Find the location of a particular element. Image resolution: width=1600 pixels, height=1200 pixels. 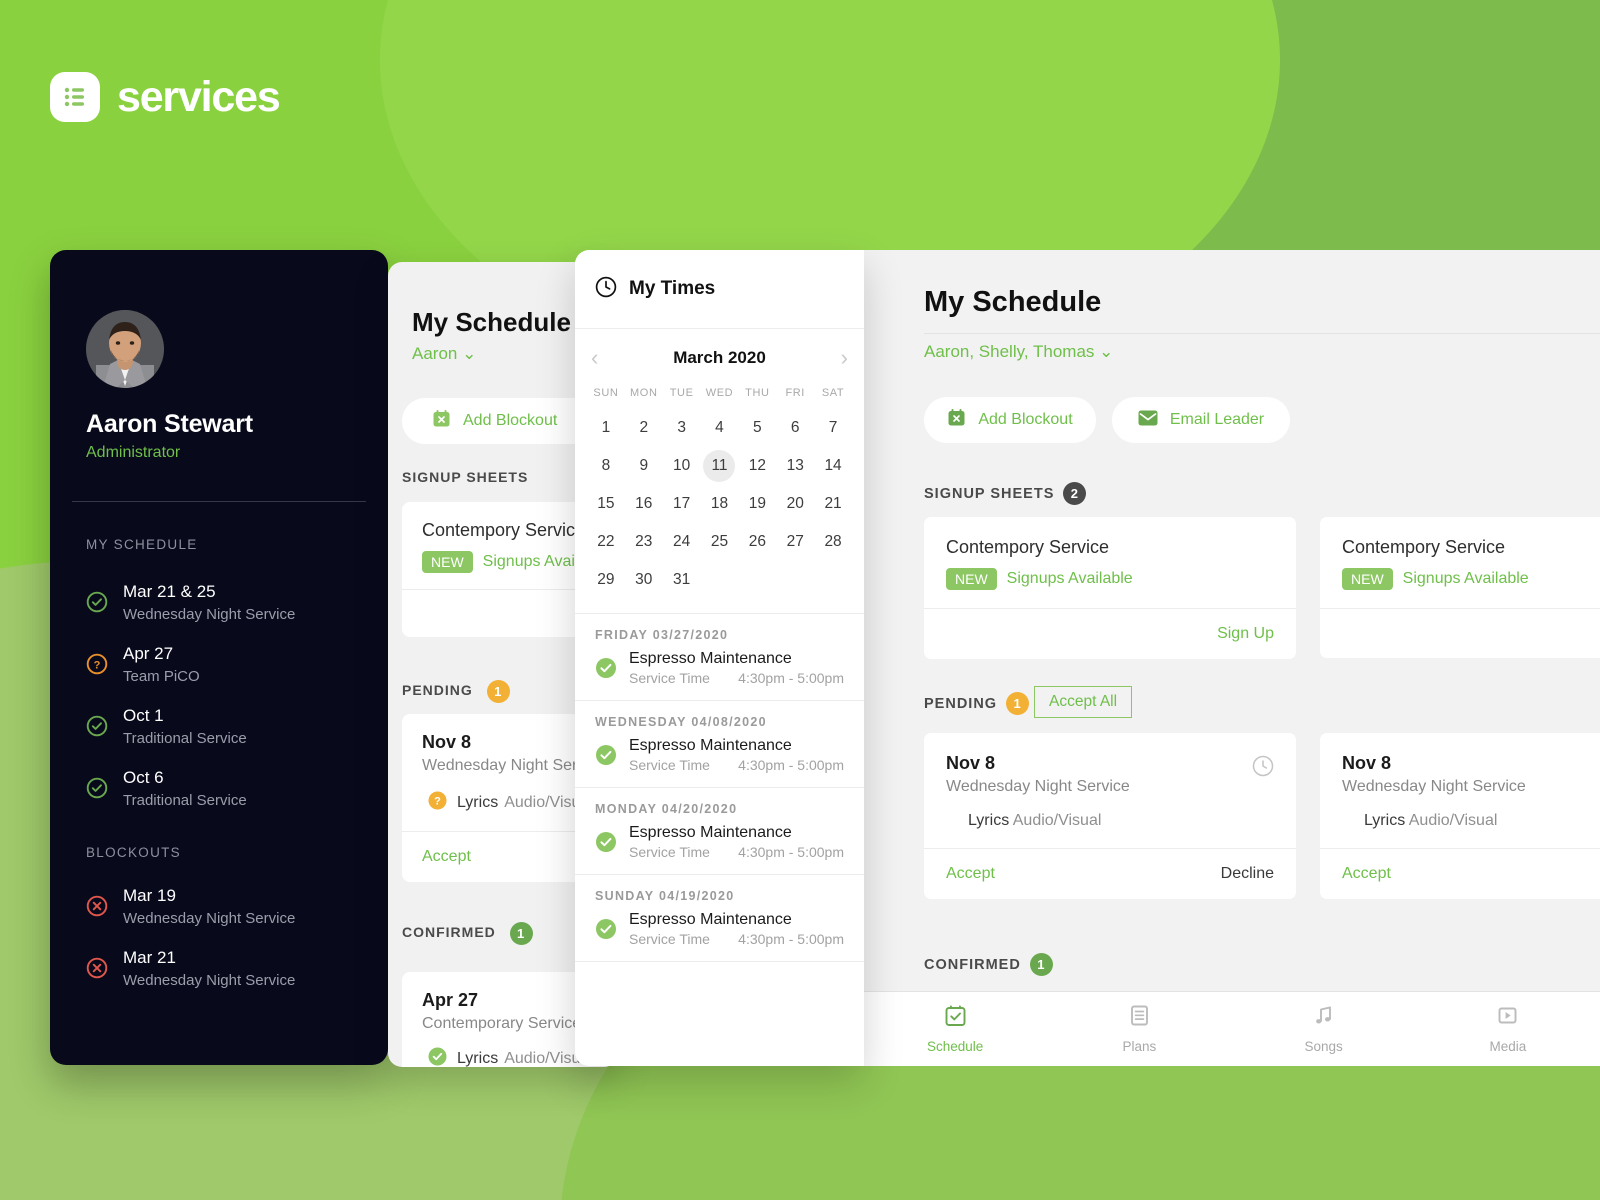

calendar-day: 28 is located at coordinates (833, 542).